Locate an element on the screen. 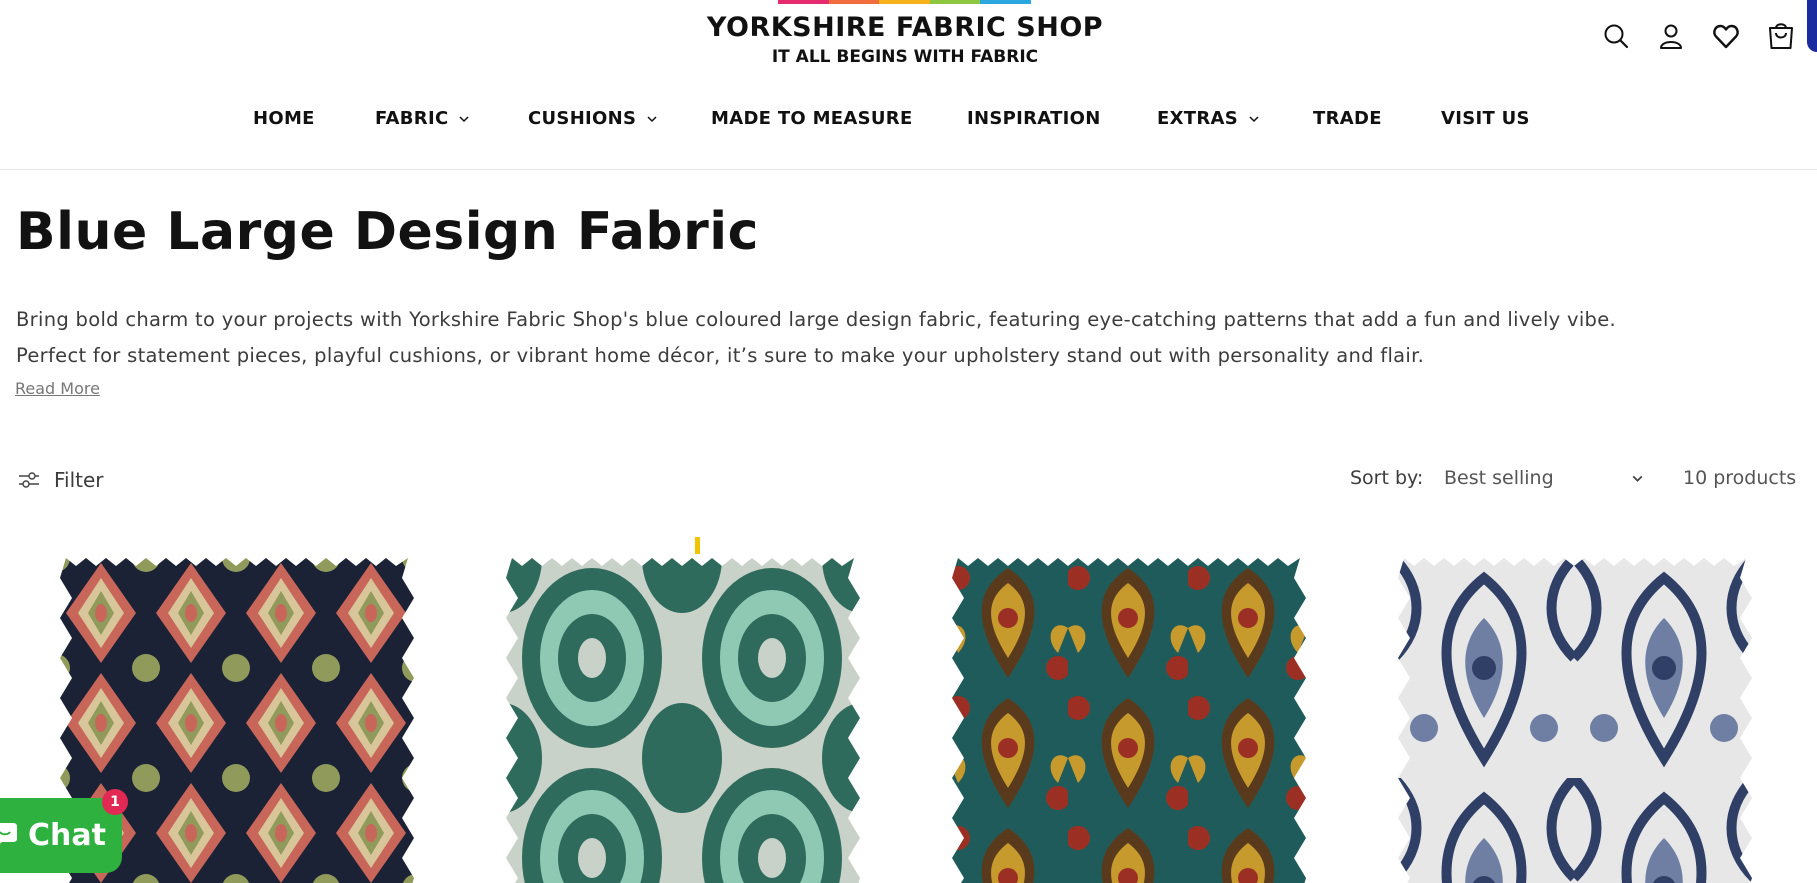  sort-value: Best selling is located at coordinates (1499, 478).